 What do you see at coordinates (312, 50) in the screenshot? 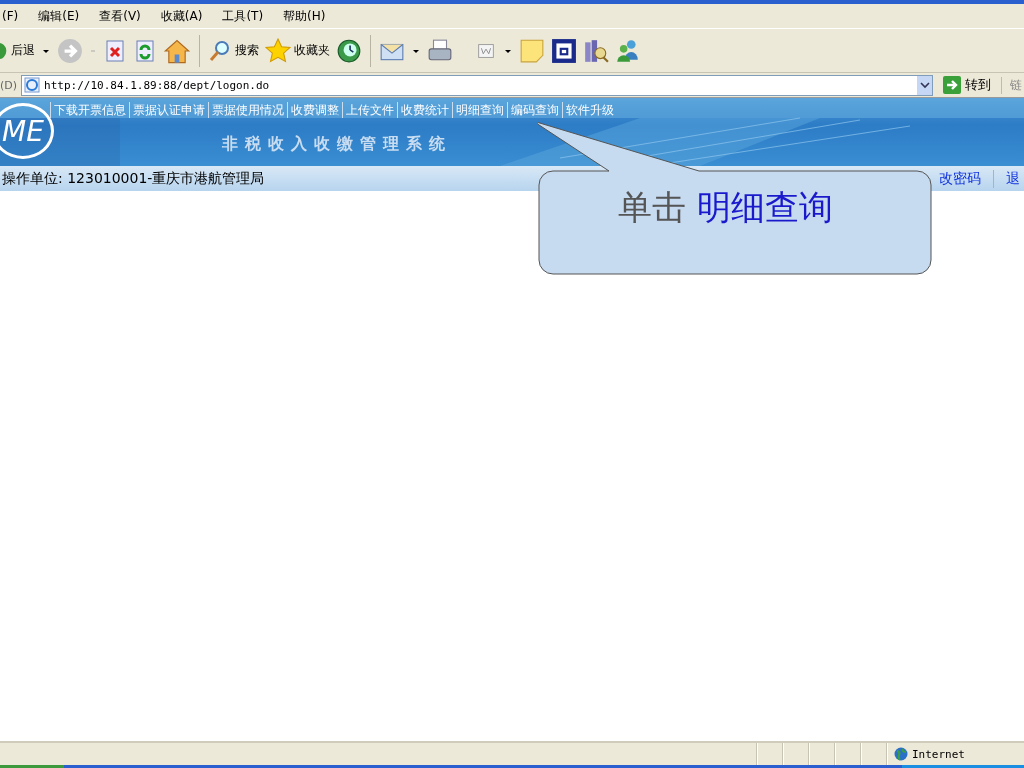
I see `favorites-button: 收藏夹` at bounding box center [312, 50].